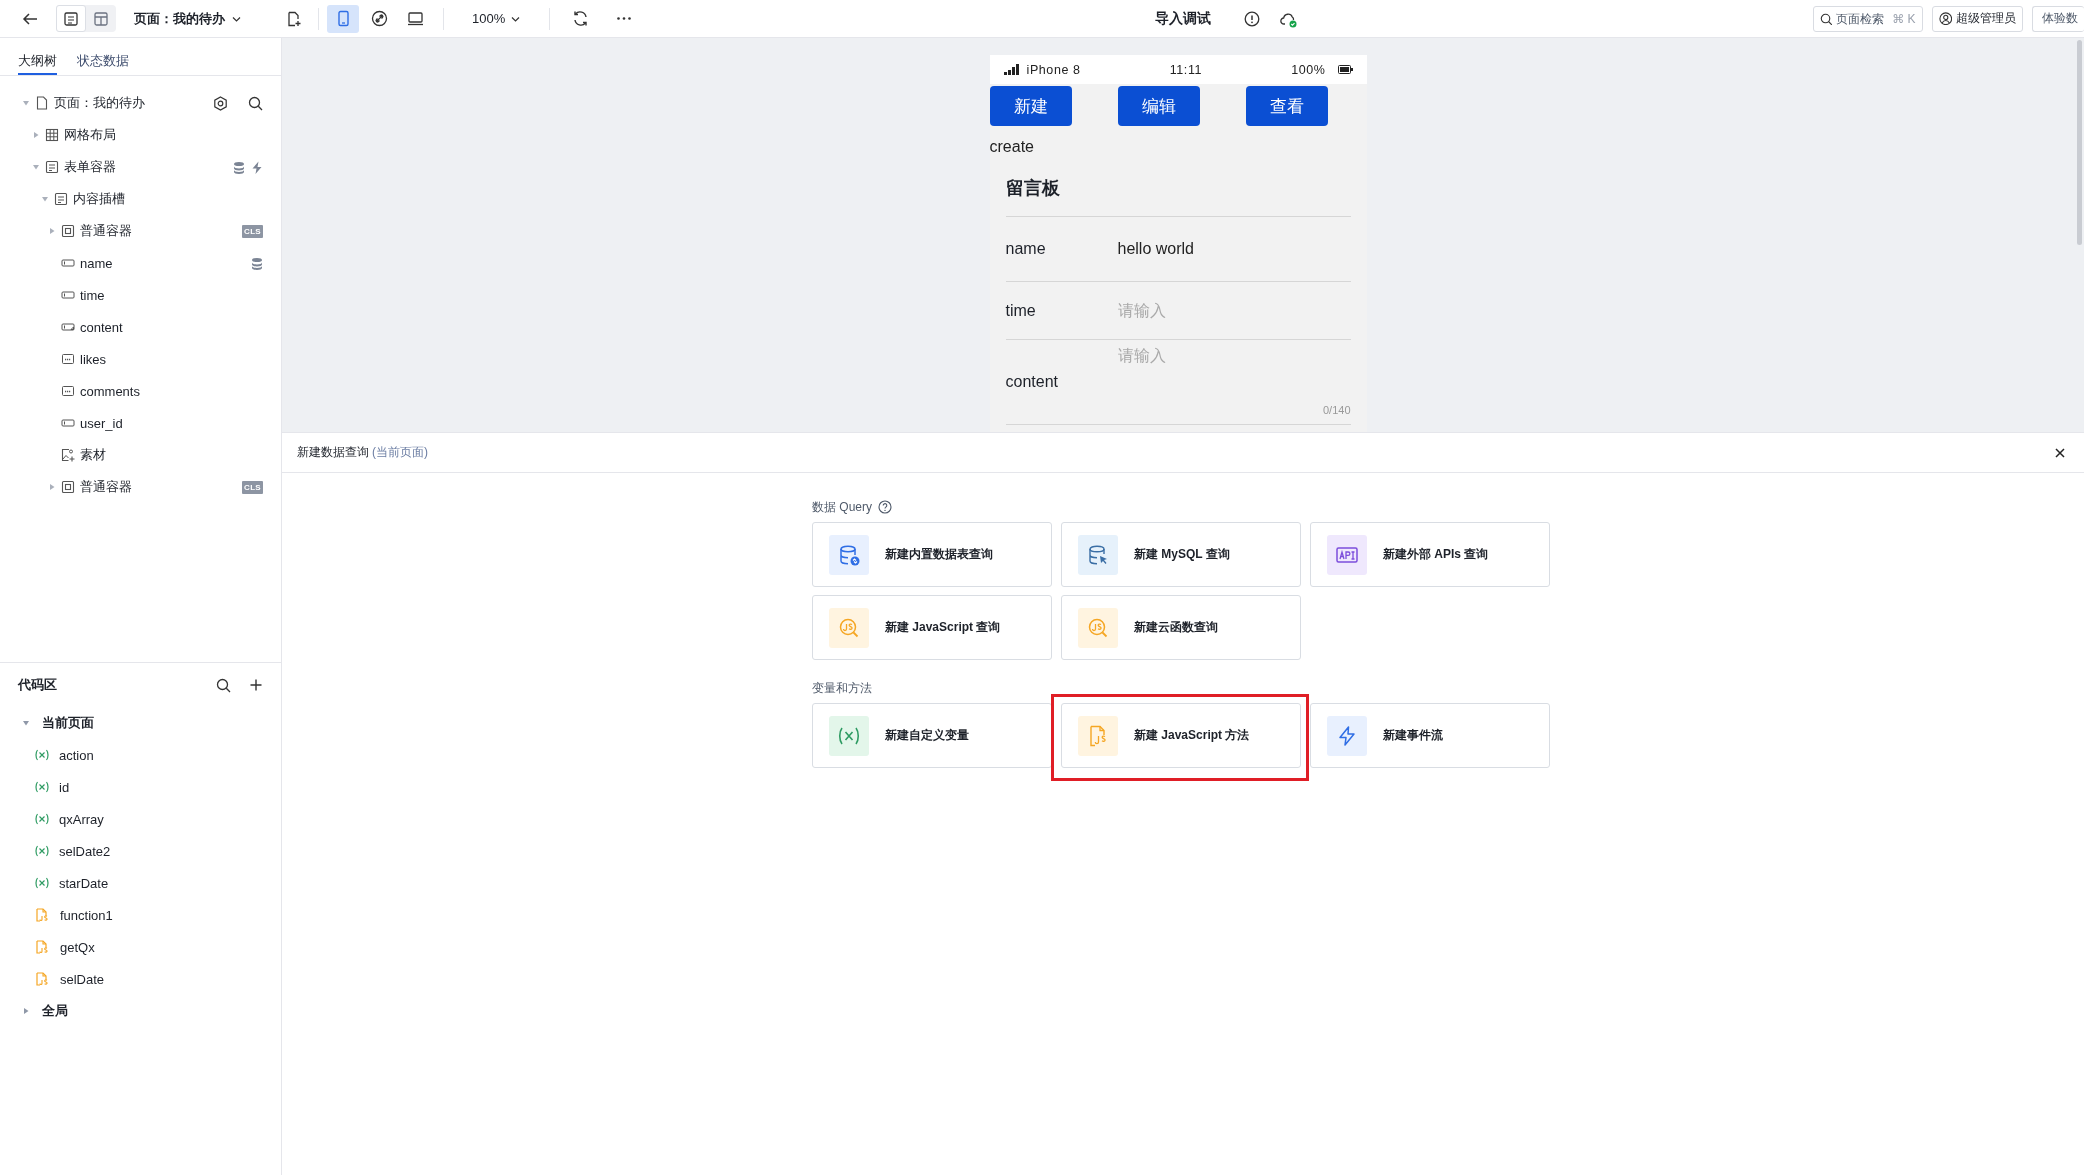 This screenshot has width=2084, height=1175. Describe the element at coordinates (68, 455) in the screenshot. I see `image-add-icon` at that location.